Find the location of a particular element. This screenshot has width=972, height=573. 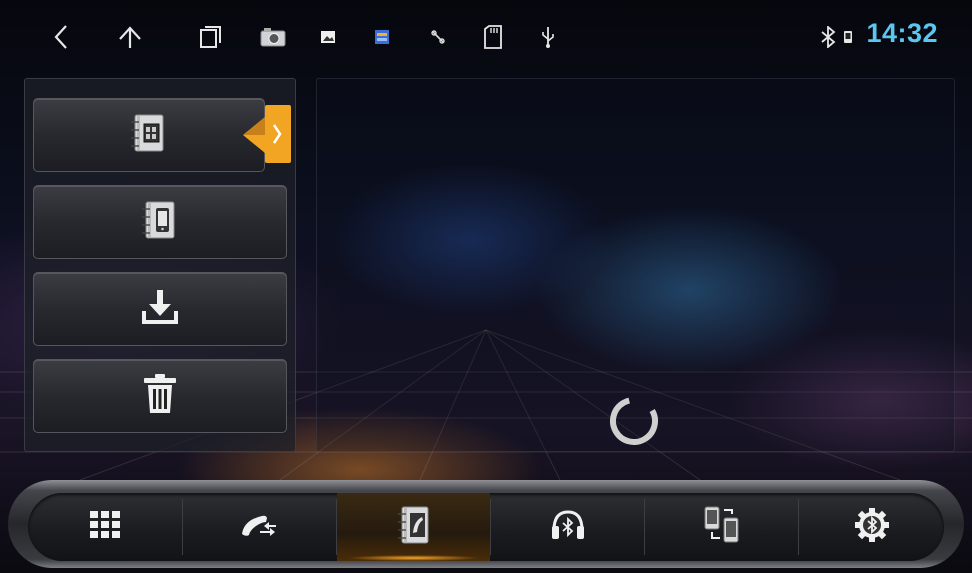

bluetooth-headphones-icon is located at coordinates (568, 527).